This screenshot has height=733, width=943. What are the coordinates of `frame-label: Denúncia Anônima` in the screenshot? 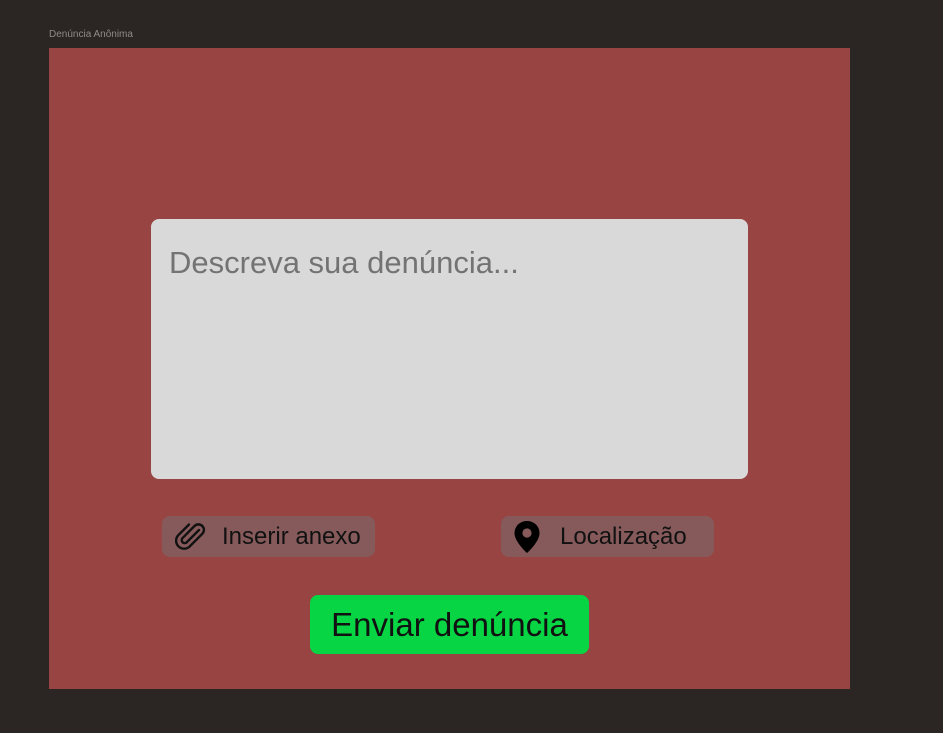 It's located at (91, 34).